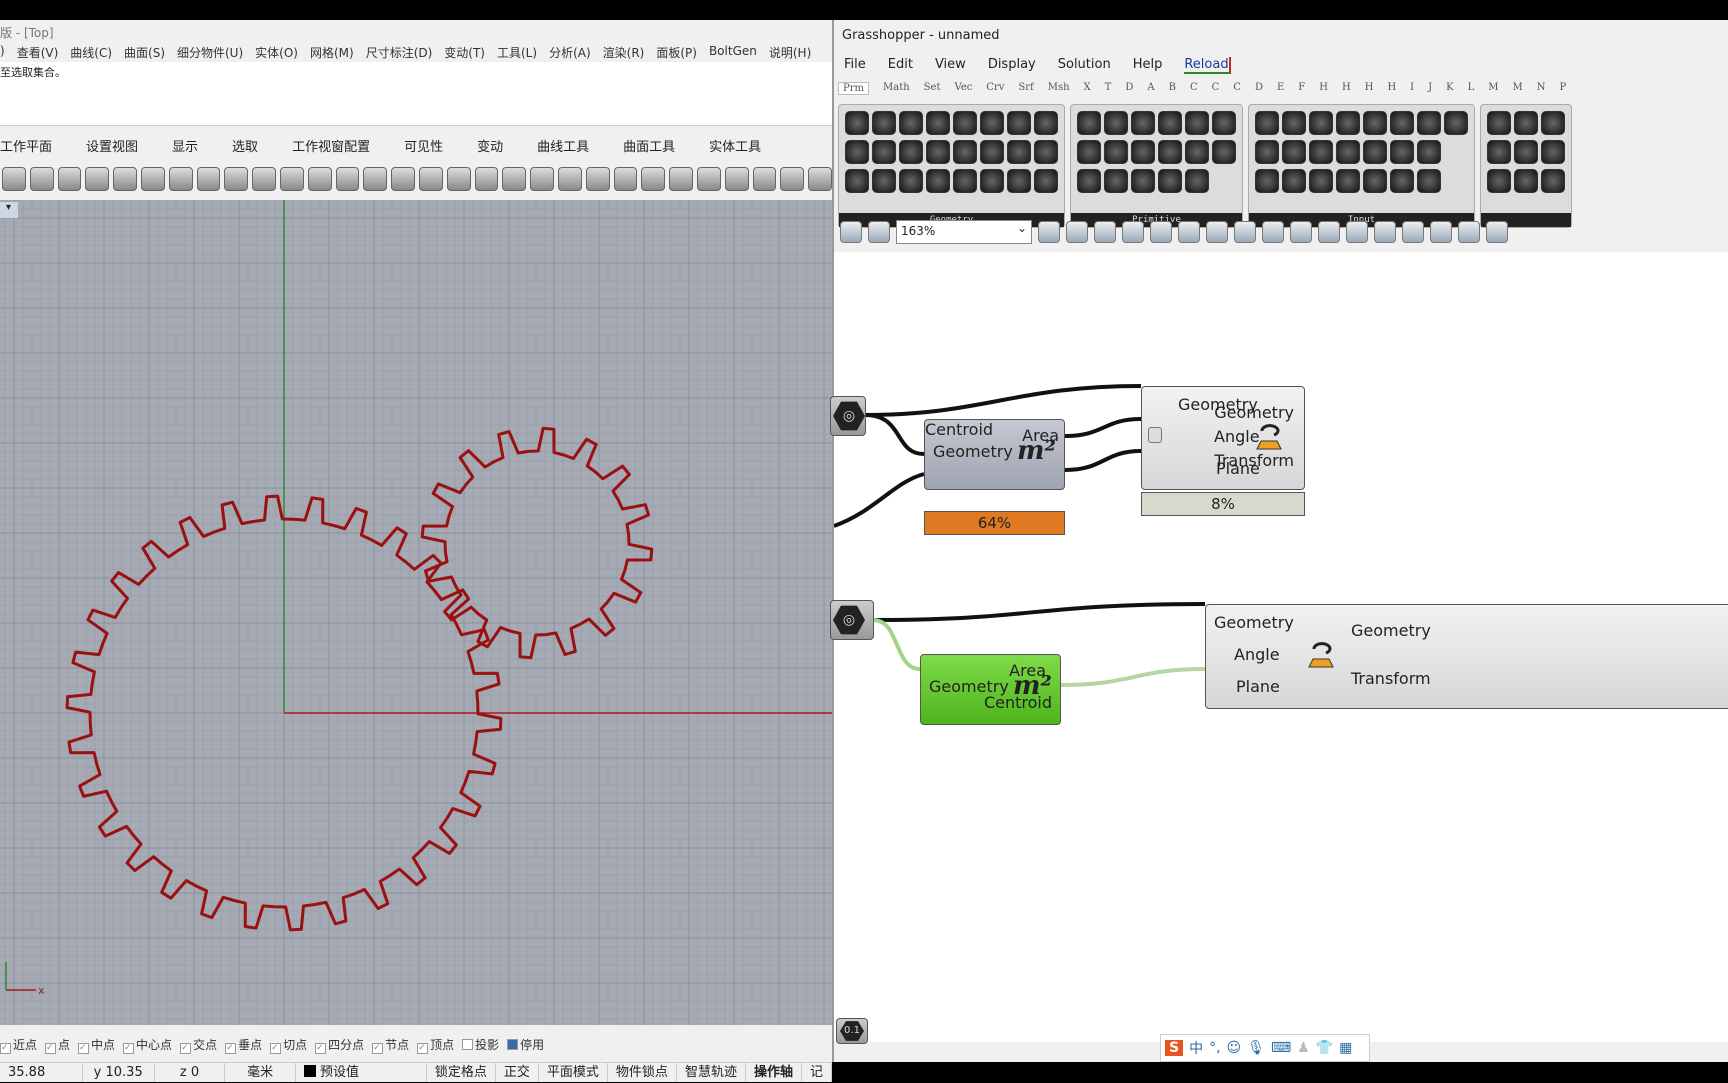 This screenshot has height=1083, width=1728. I want to click on viewport-menu: ▾, so click(9, 210).